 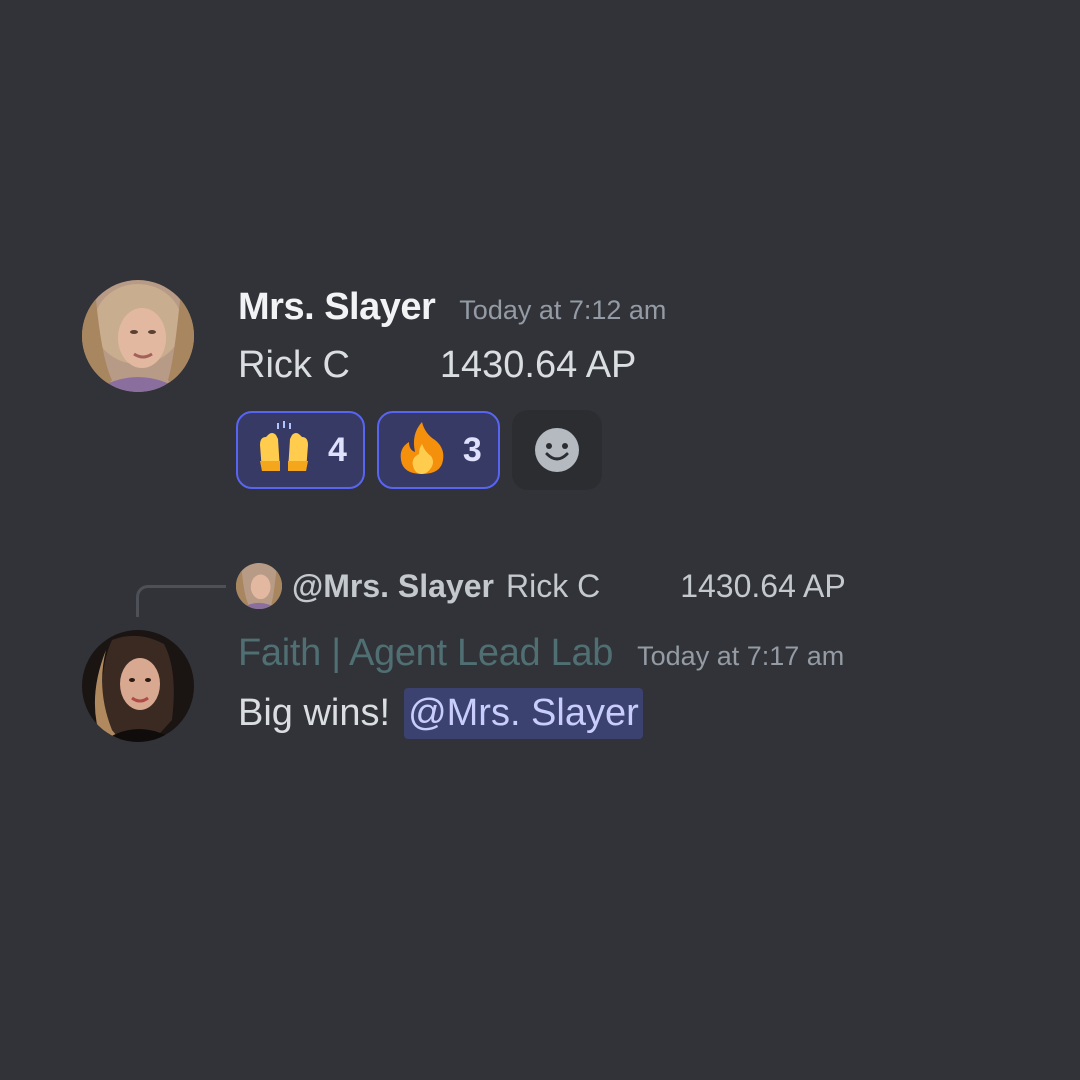 I want to click on reaction-raising-hands: 4, so click(x=300, y=450).